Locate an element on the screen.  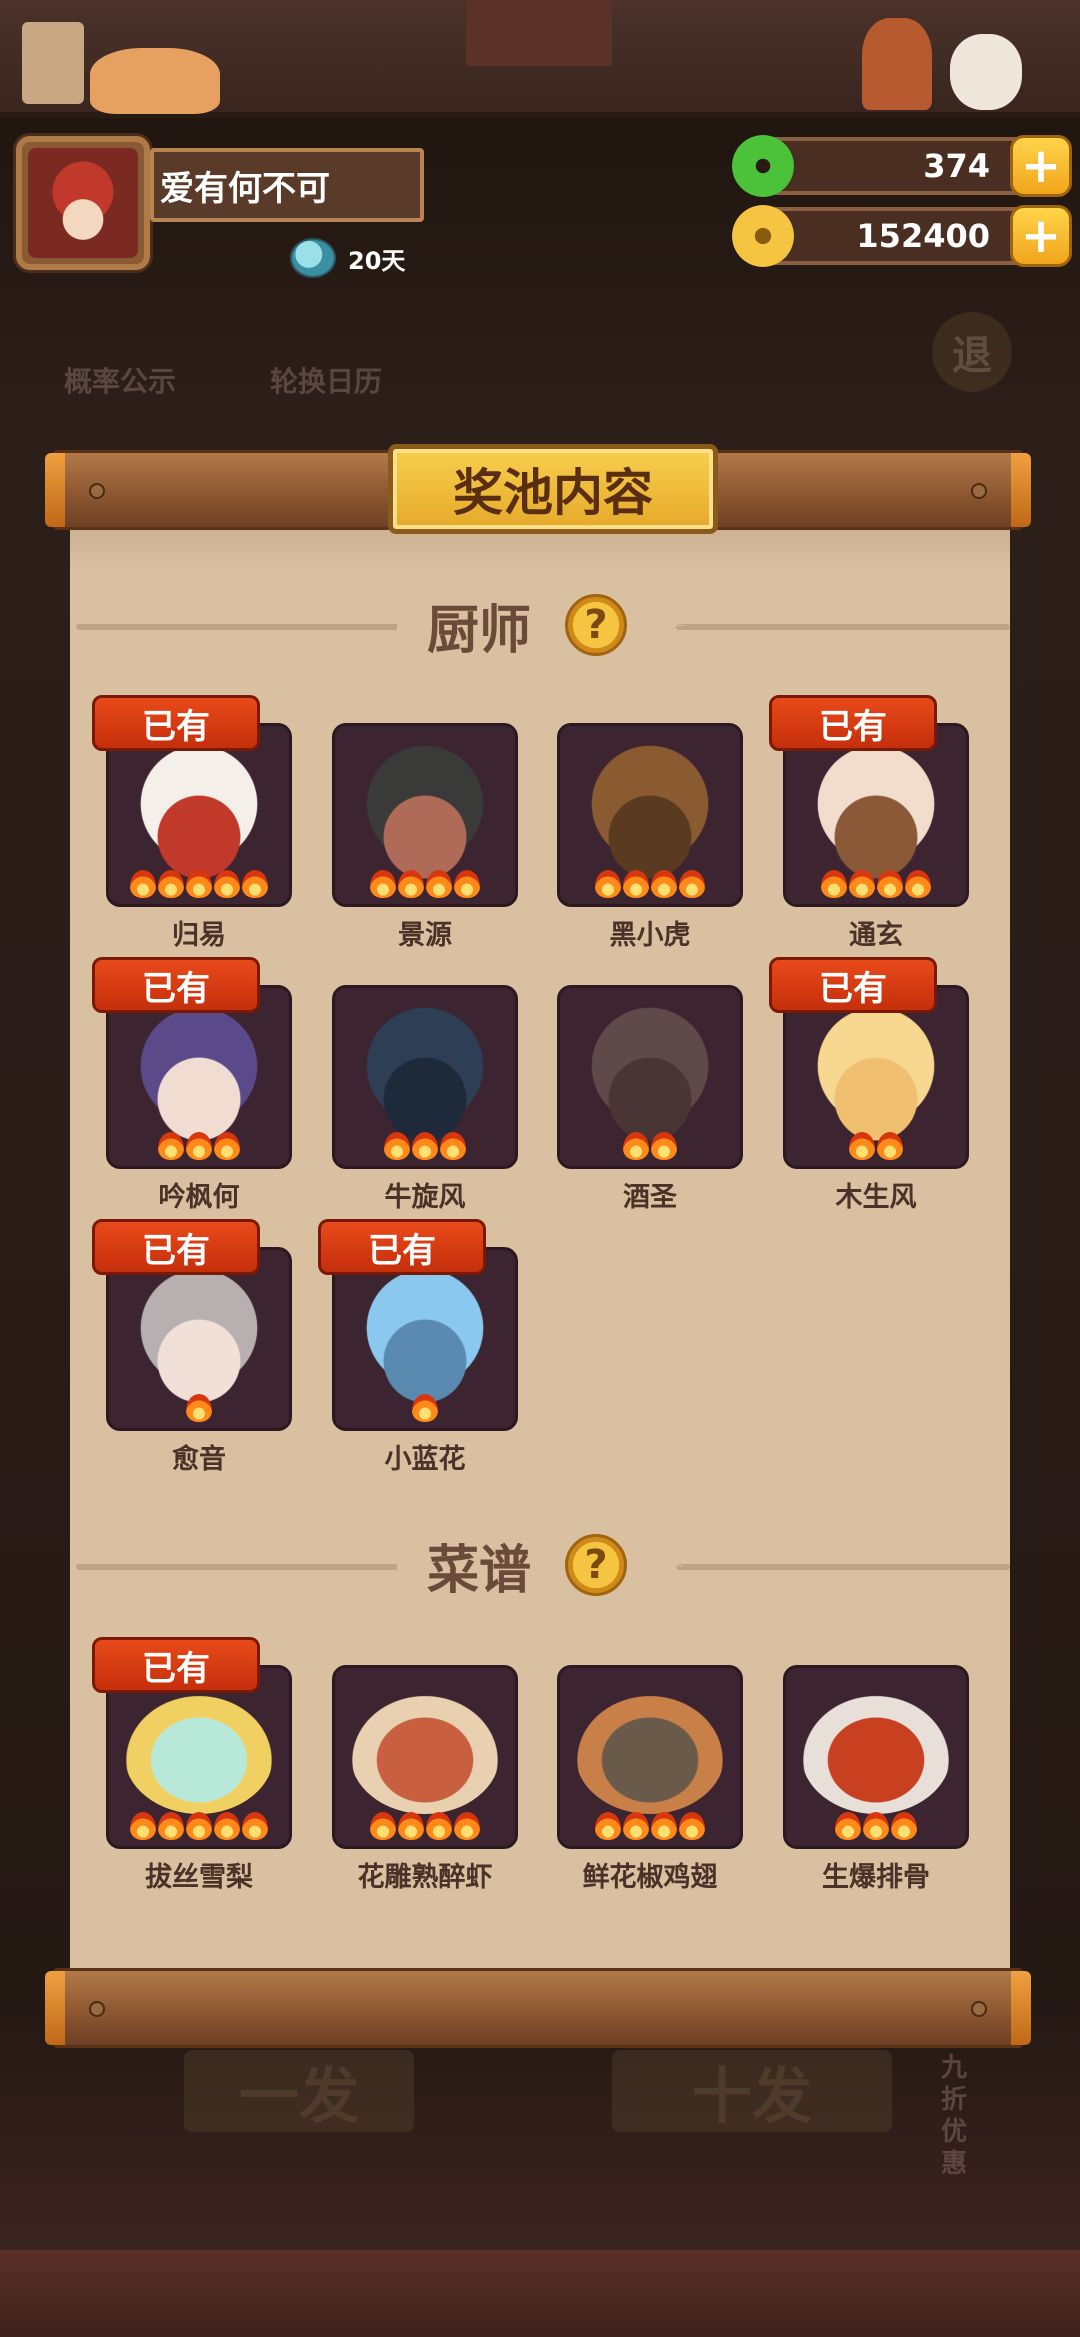
rotation-calendar-button: 轮换日历 is located at coordinates (326, 380).